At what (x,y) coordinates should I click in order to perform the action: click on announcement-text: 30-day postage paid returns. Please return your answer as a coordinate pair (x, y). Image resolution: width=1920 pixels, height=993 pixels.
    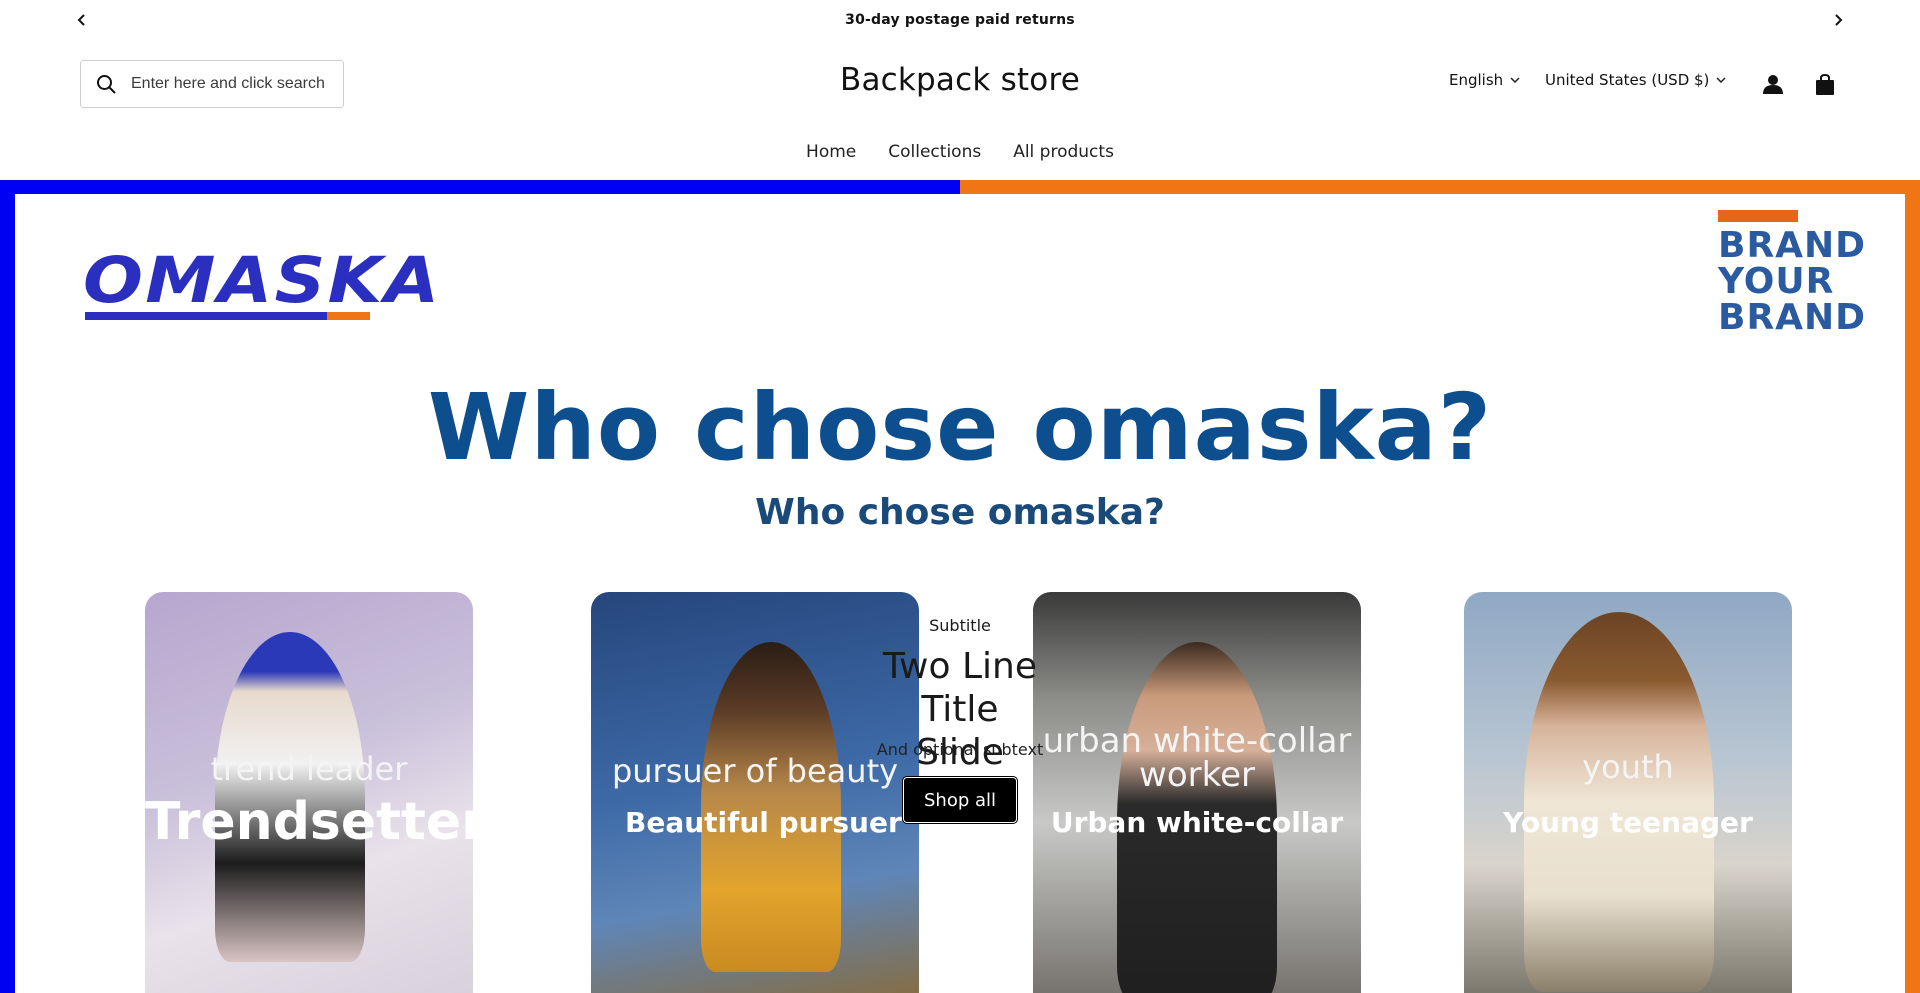
    Looking at the image, I should click on (960, 20).